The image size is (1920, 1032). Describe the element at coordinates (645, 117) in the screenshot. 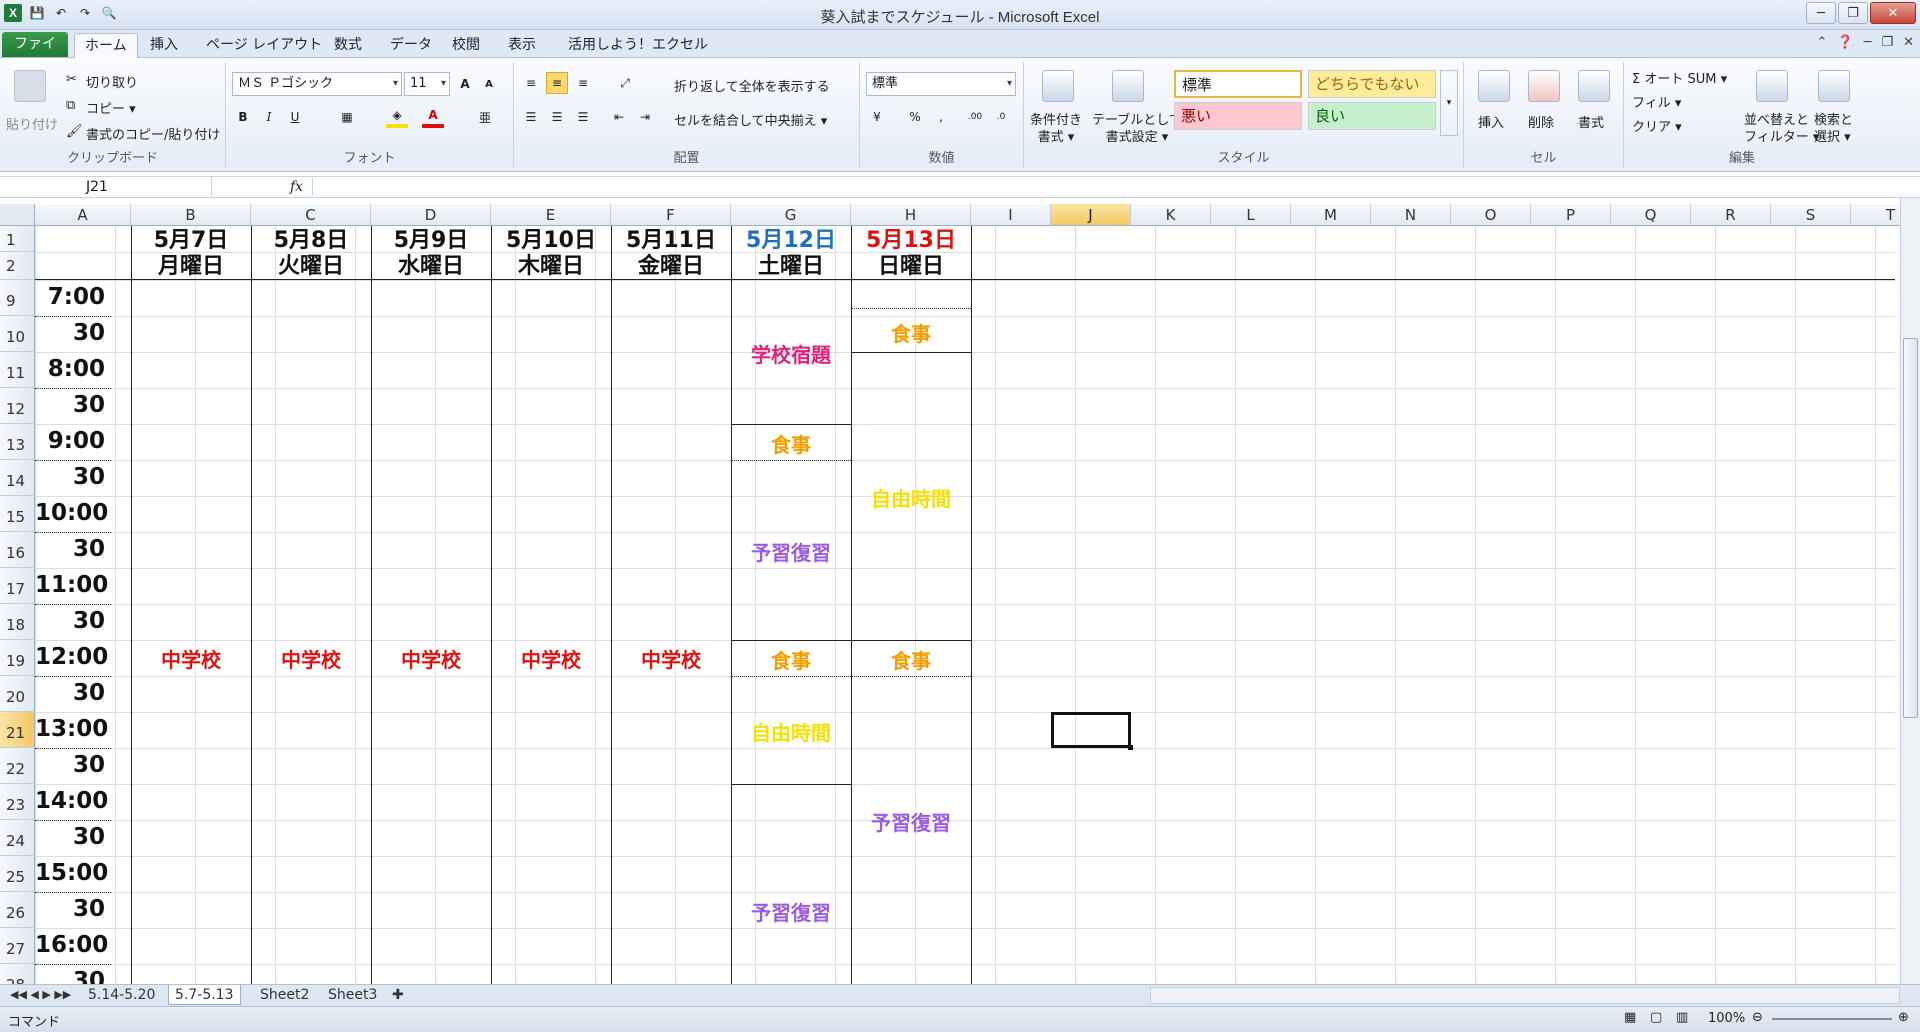

I see `increase-indent-icon: ⇥` at that location.